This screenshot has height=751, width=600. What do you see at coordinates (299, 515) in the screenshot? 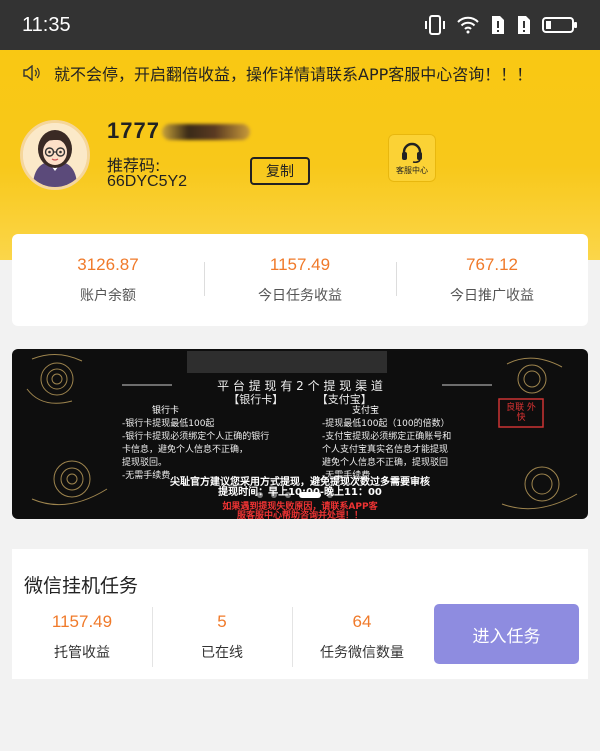
I see `banner-red-line-2: 服客服中心帮助咨询并处理！！` at bounding box center [299, 515].